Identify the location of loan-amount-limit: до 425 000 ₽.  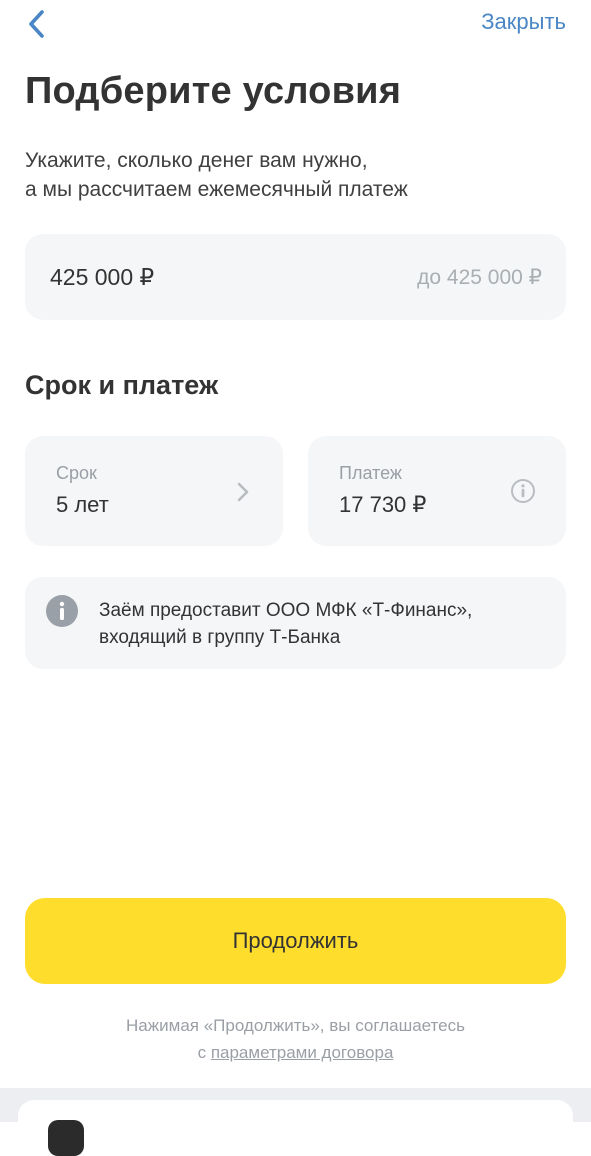
(479, 277).